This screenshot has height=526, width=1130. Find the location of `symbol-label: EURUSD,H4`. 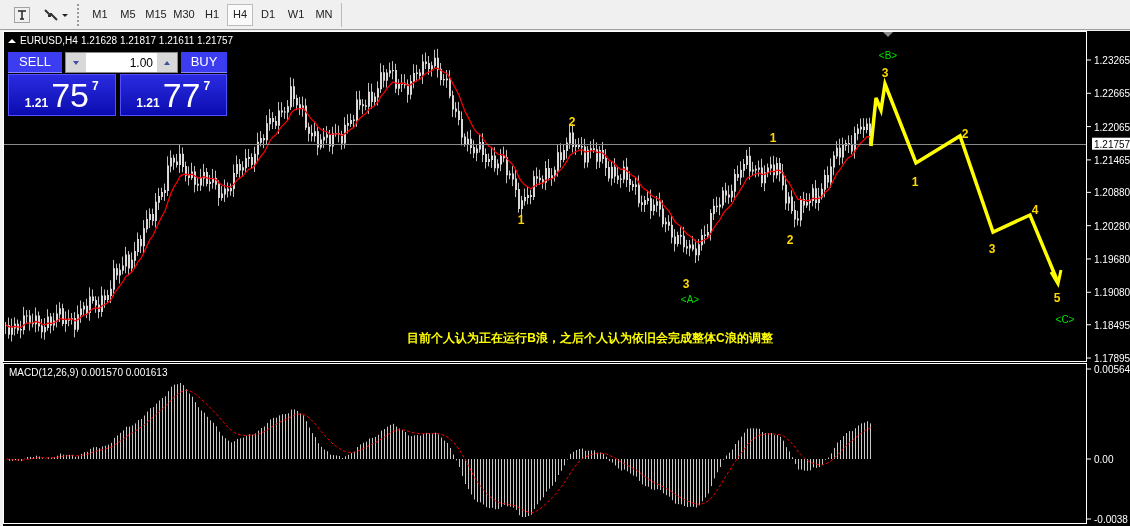

symbol-label: EURUSD,H4 is located at coordinates (49, 40).